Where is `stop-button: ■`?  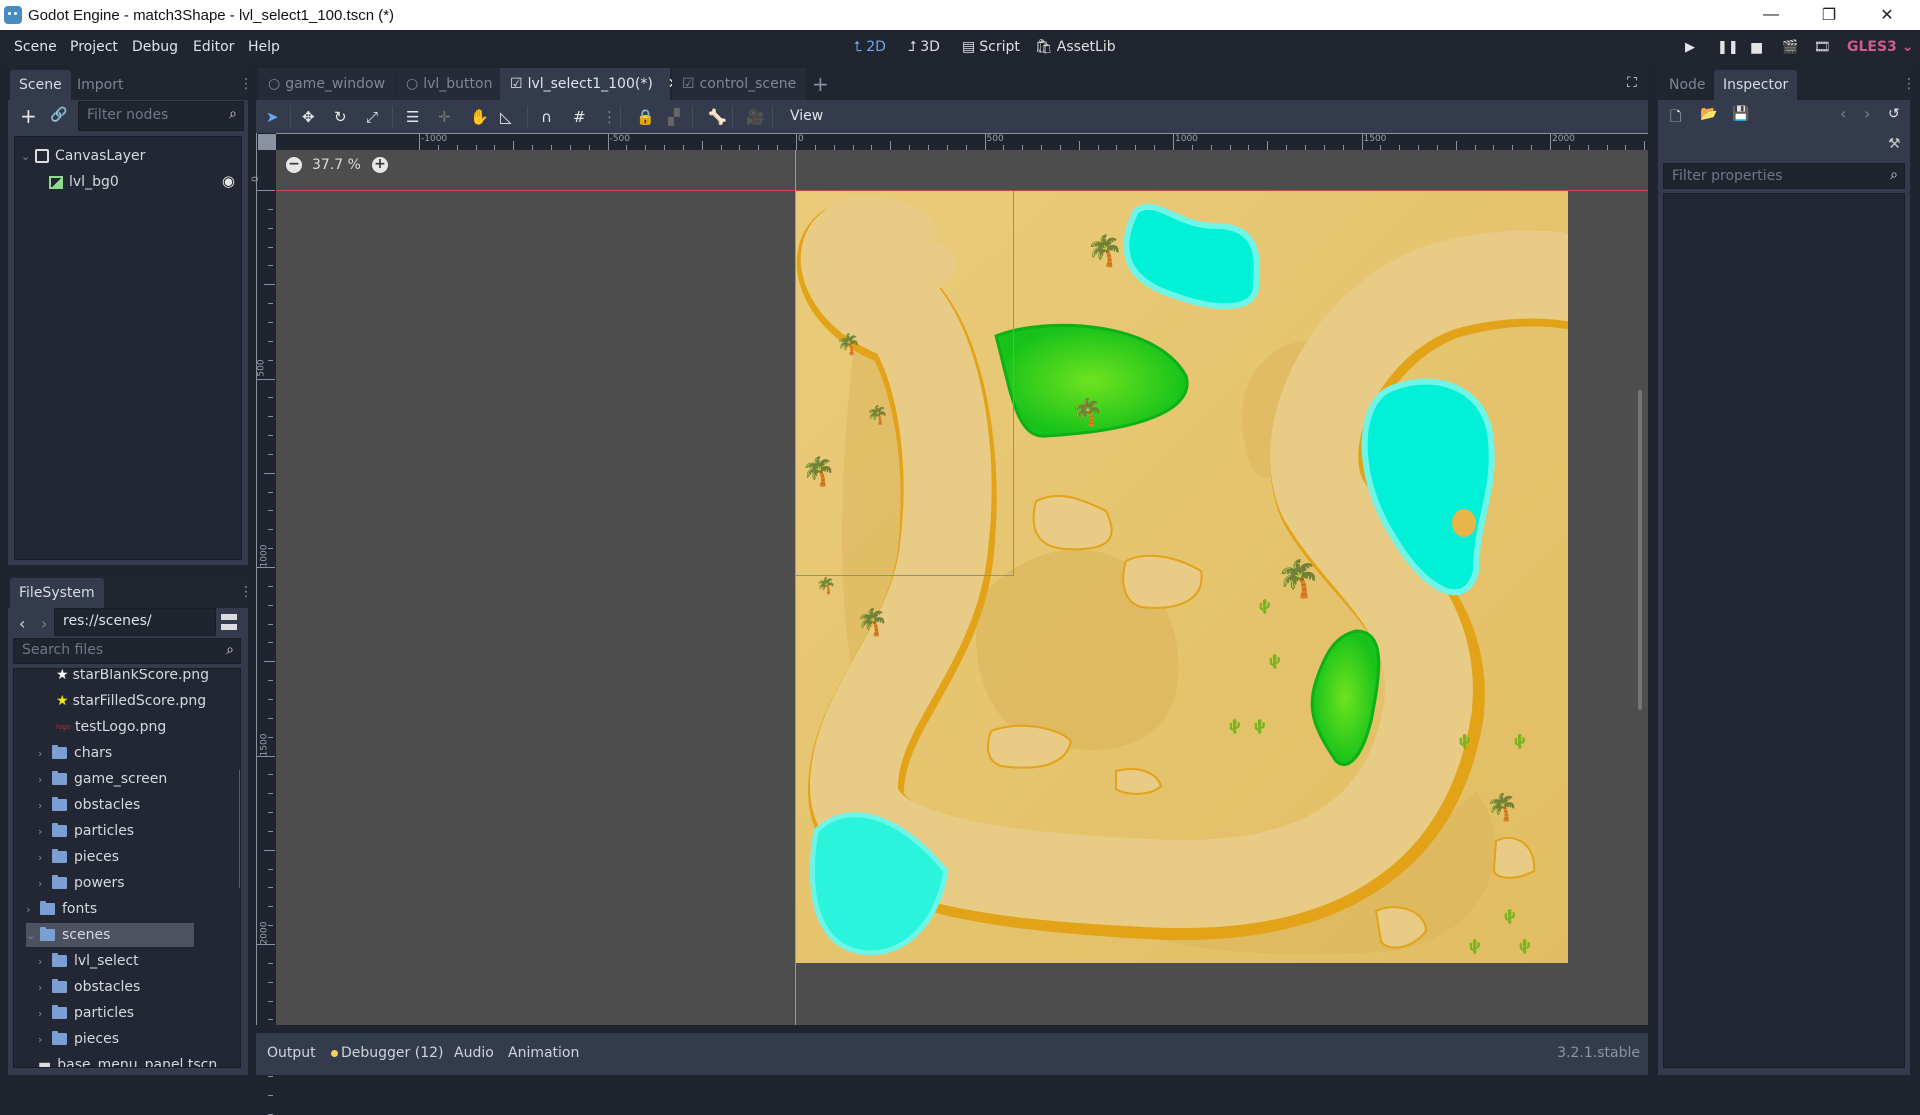 stop-button: ■ is located at coordinates (1756, 48).